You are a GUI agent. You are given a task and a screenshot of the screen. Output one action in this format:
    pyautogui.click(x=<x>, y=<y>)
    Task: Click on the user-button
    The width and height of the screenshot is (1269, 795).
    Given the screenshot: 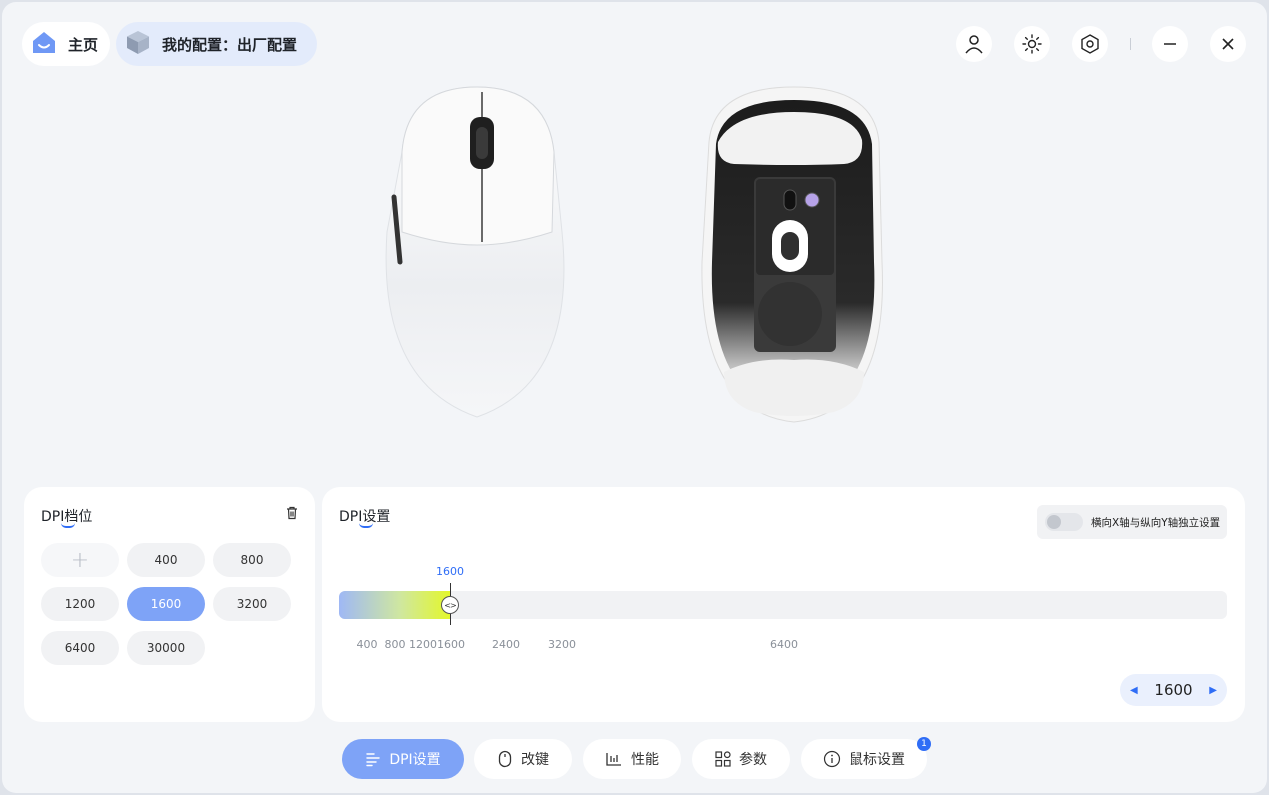 What is the action you would take?
    pyautogui.click(x=974, y=44)
    